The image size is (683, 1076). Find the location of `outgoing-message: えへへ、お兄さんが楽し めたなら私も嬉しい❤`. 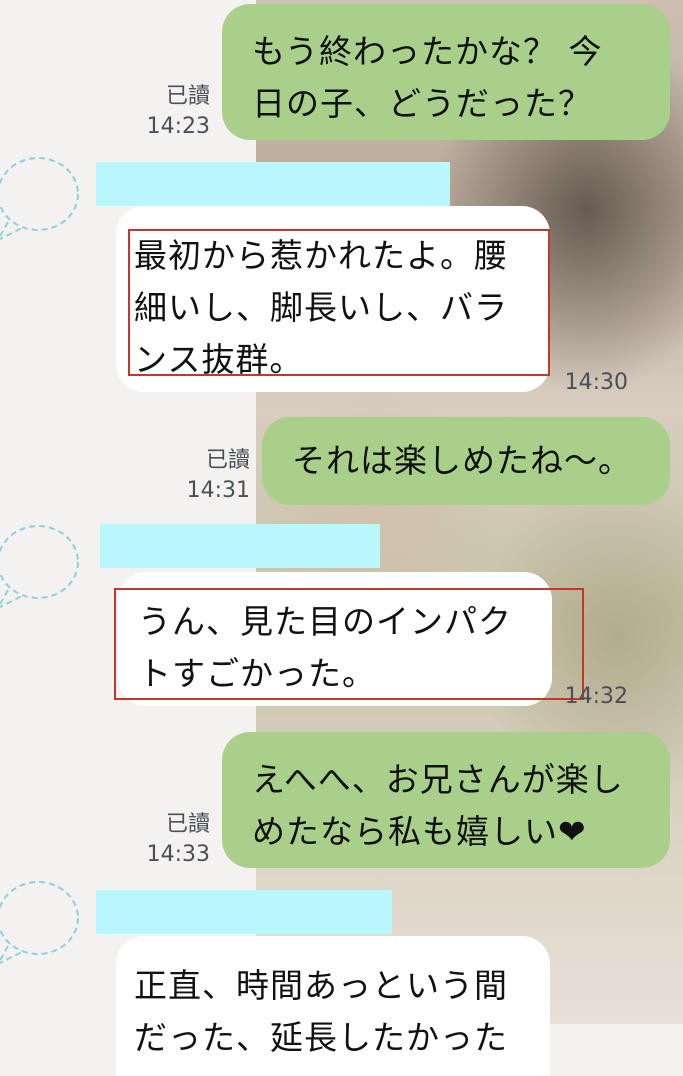

outgoing-message: えへへ、お兄さんが楽し めたなら私も嬉しい❤ is located at coordinates (446, 800).